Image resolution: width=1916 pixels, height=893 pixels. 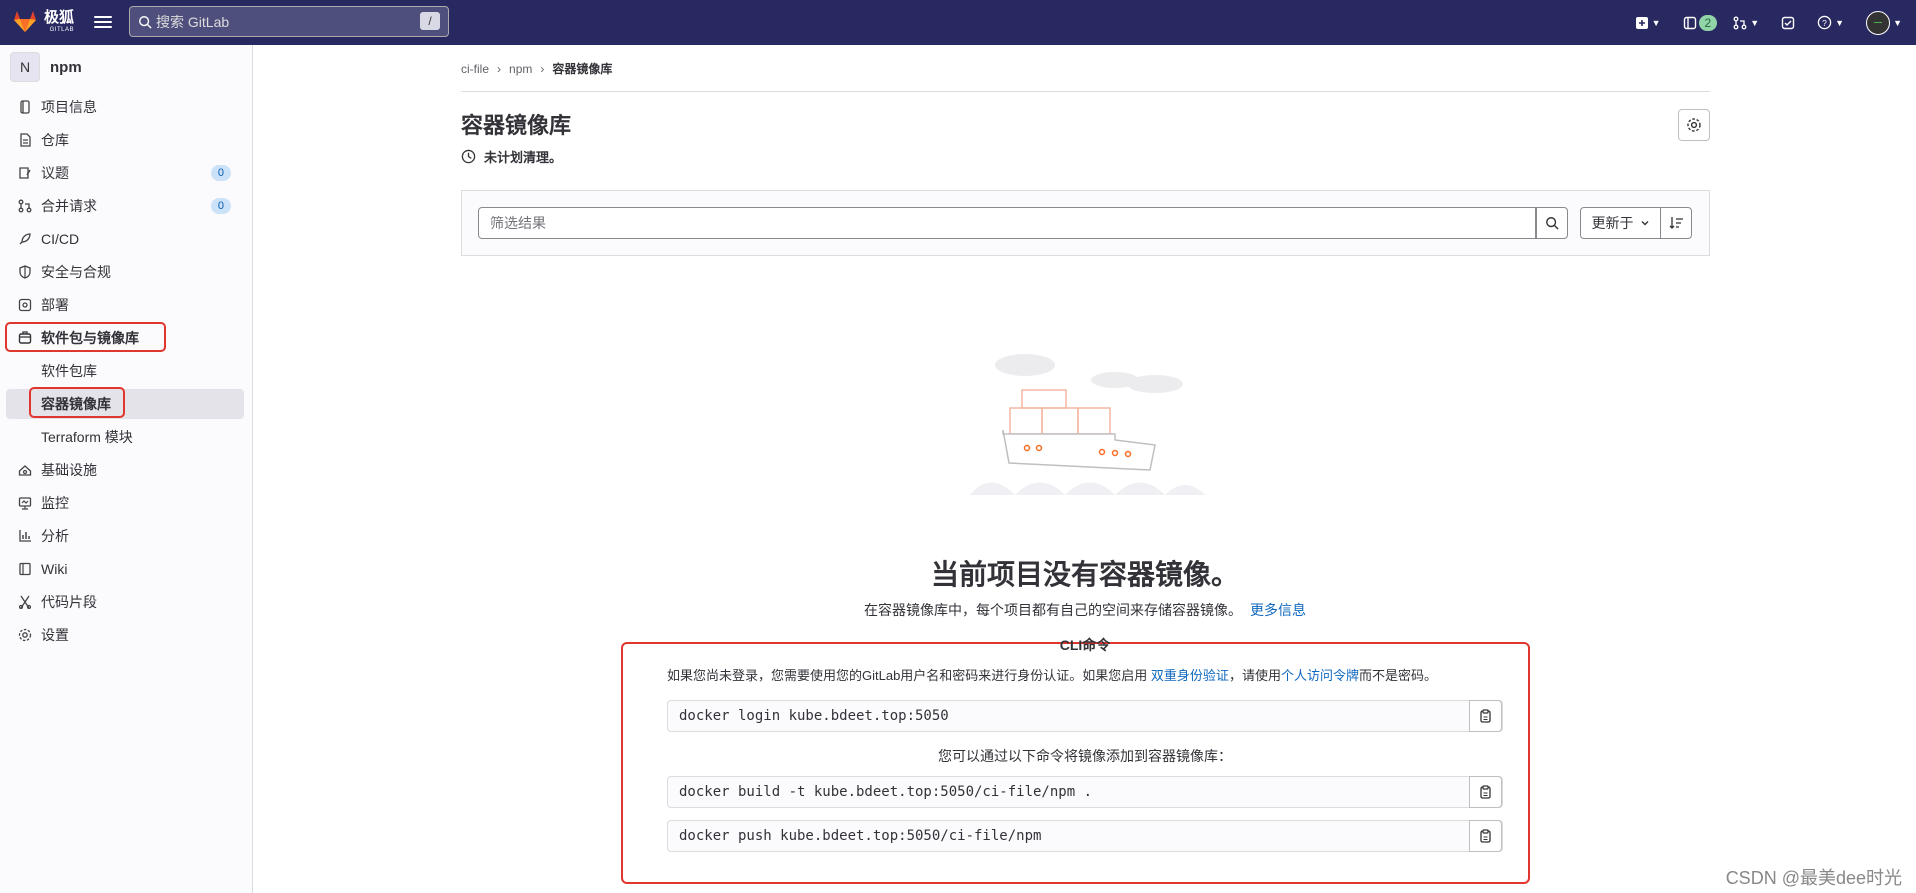 I want to click on cloud-icon, so click(x=25, y=470).